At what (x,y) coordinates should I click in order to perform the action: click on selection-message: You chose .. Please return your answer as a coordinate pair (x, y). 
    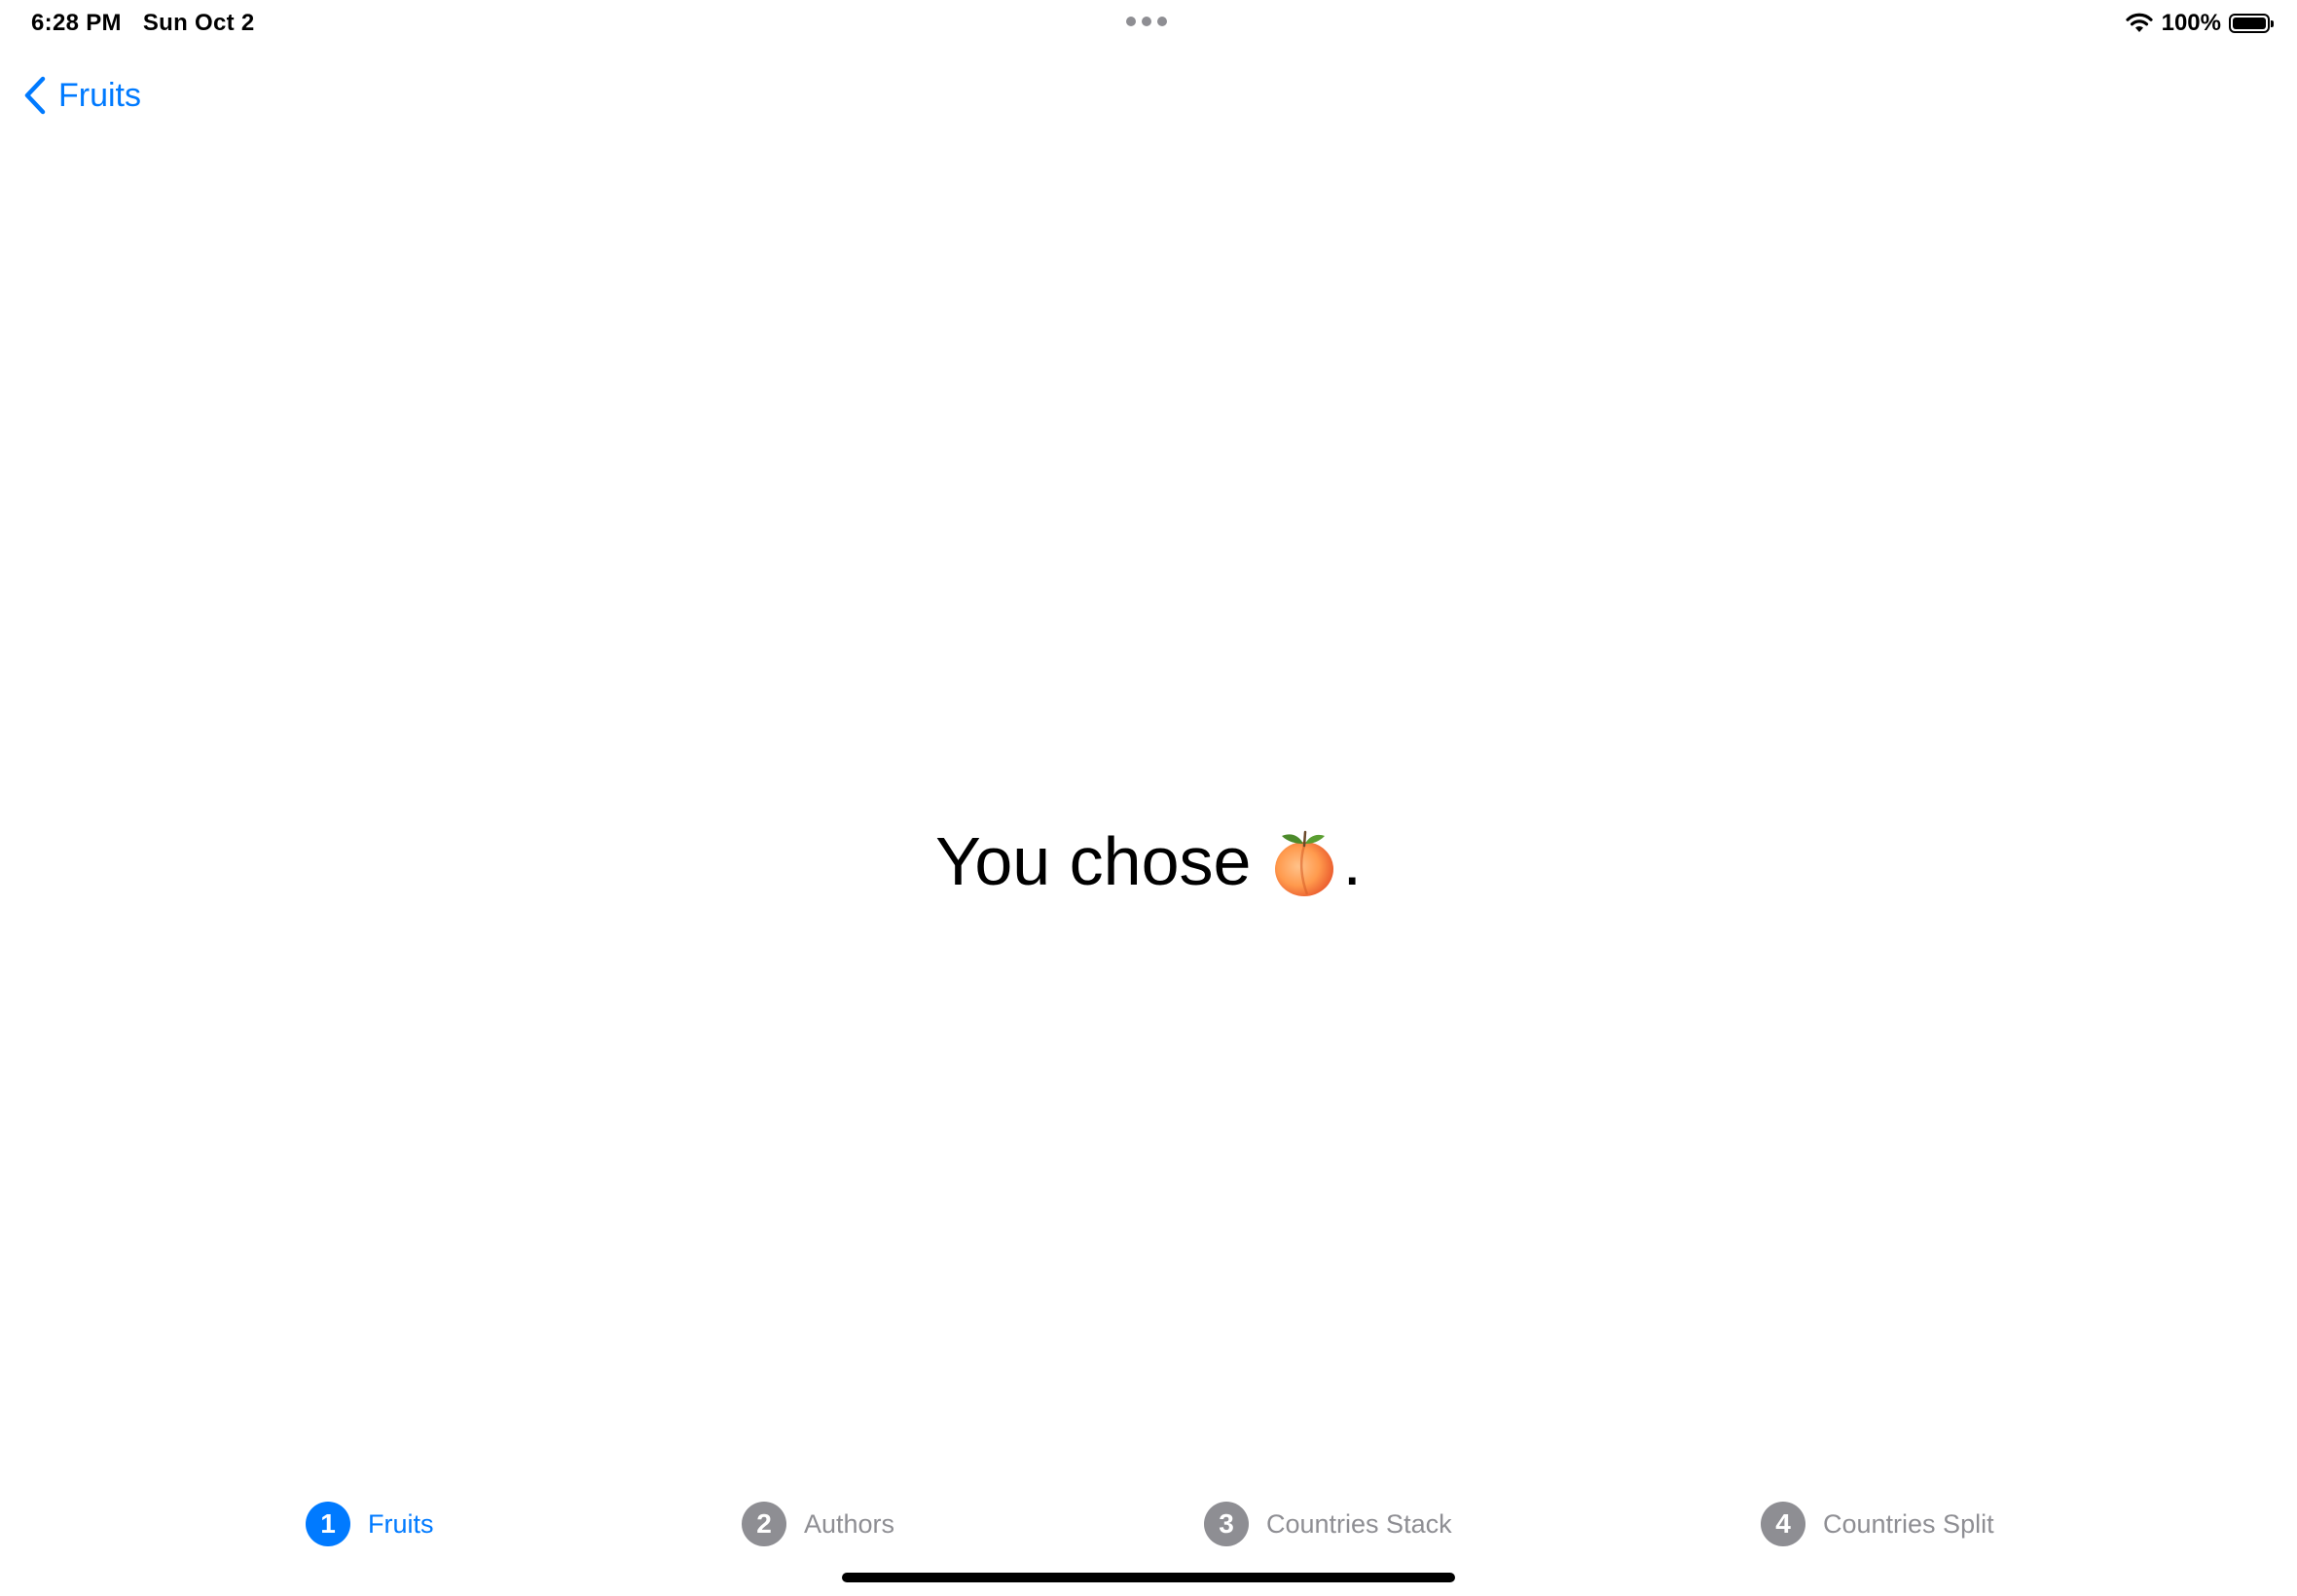
    Looking at the image, I should click on (1148, 861).